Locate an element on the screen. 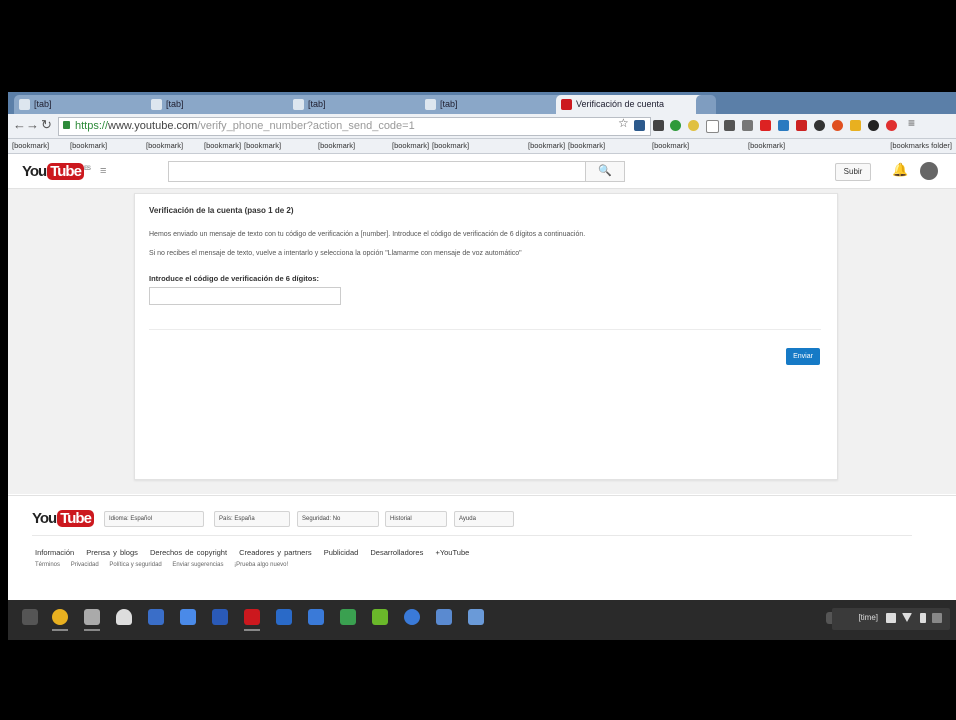 This screenshot has width=956, height=720. docs-icon is located at coordinates (156, 617).